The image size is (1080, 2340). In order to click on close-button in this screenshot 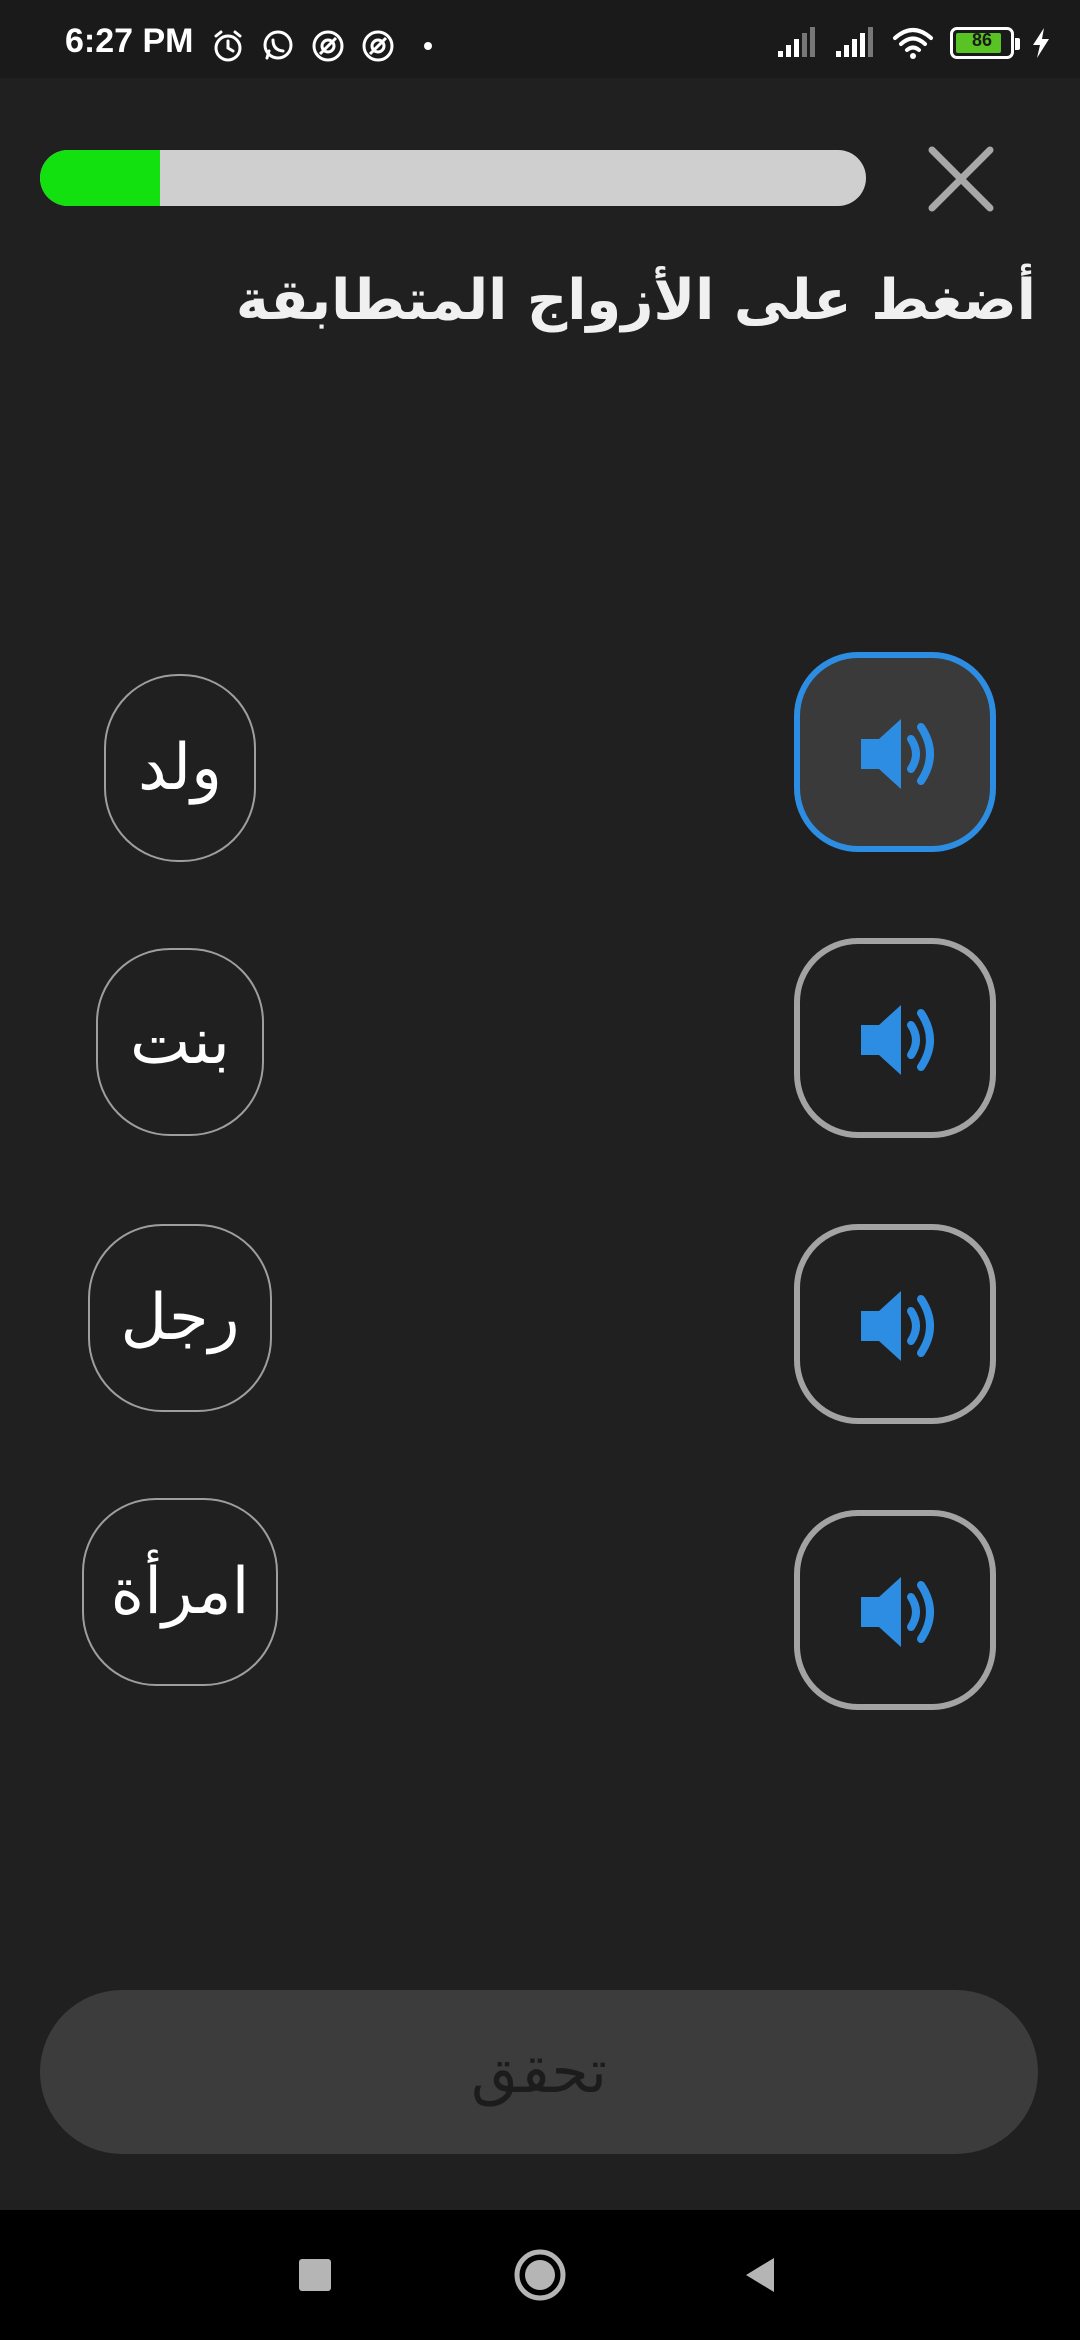, I will do `click(961, 179)`.